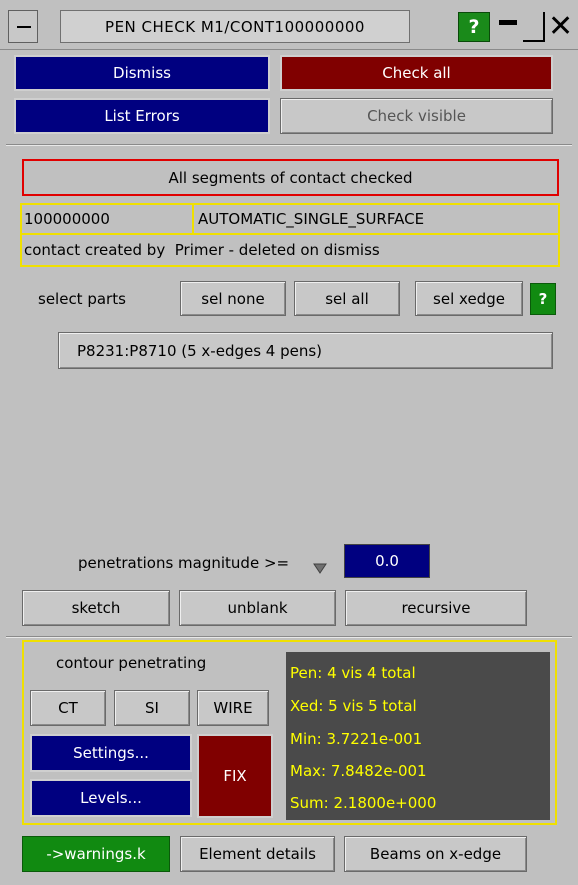 This screenshot has width=578, height=885. Describe the element at coordinates (474, 27) in the screenshot. I see `help-button: ?` at that location.